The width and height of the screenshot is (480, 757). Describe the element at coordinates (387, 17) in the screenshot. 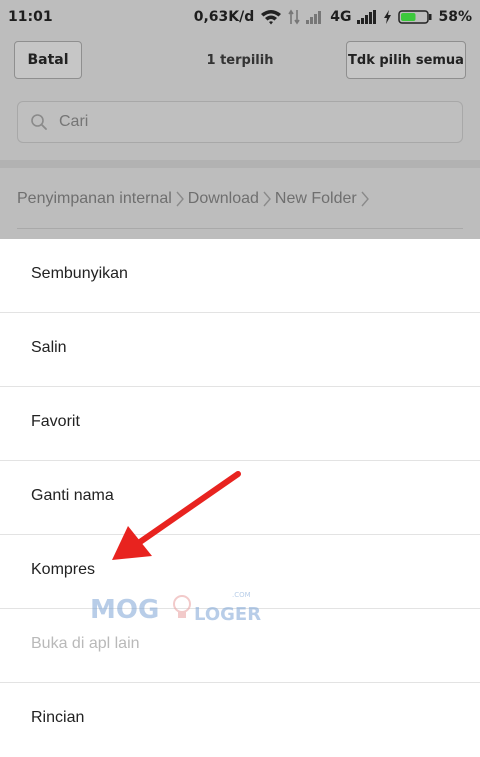

I see `charging-icon` at that location.